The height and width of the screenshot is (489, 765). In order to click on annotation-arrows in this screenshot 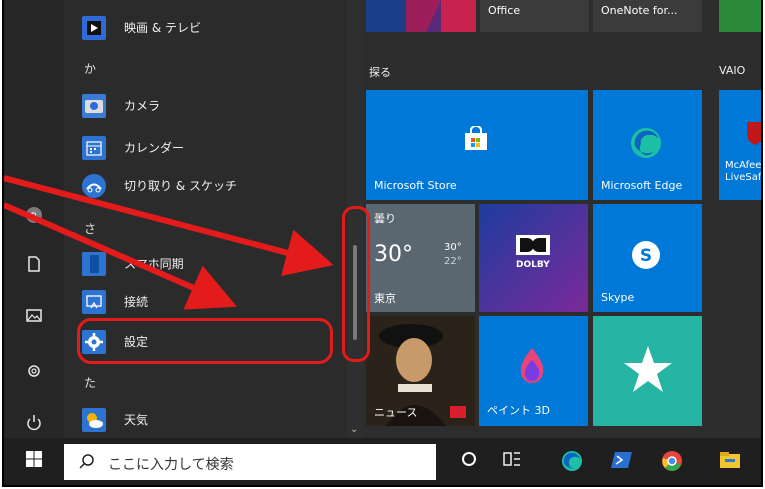, I will do `click(169, 242)`.